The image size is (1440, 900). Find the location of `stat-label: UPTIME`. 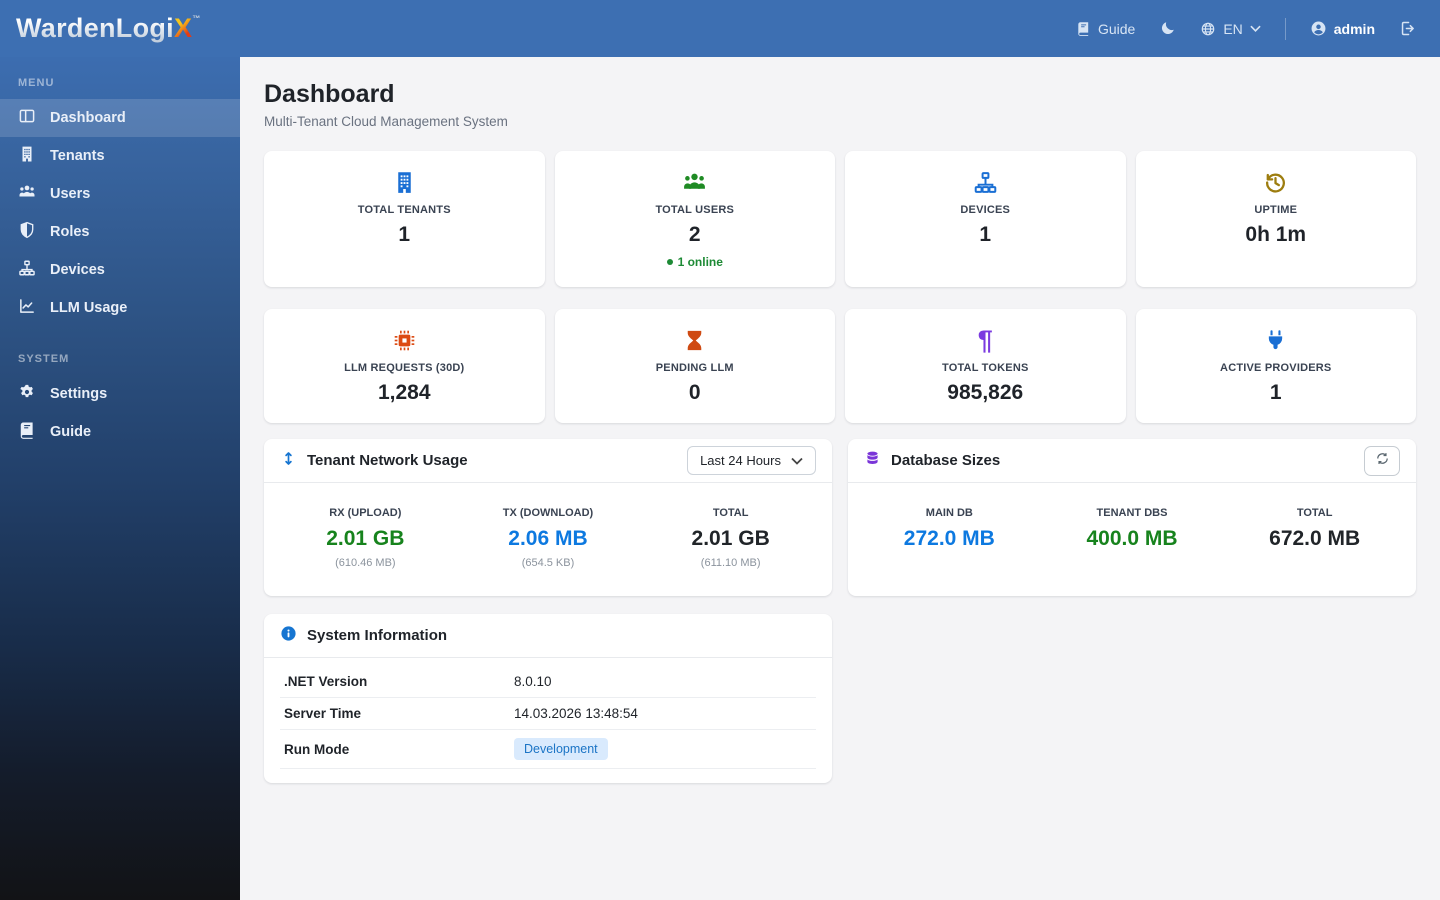

stat-label: UPTIME is located at coordinates (1276, 210).